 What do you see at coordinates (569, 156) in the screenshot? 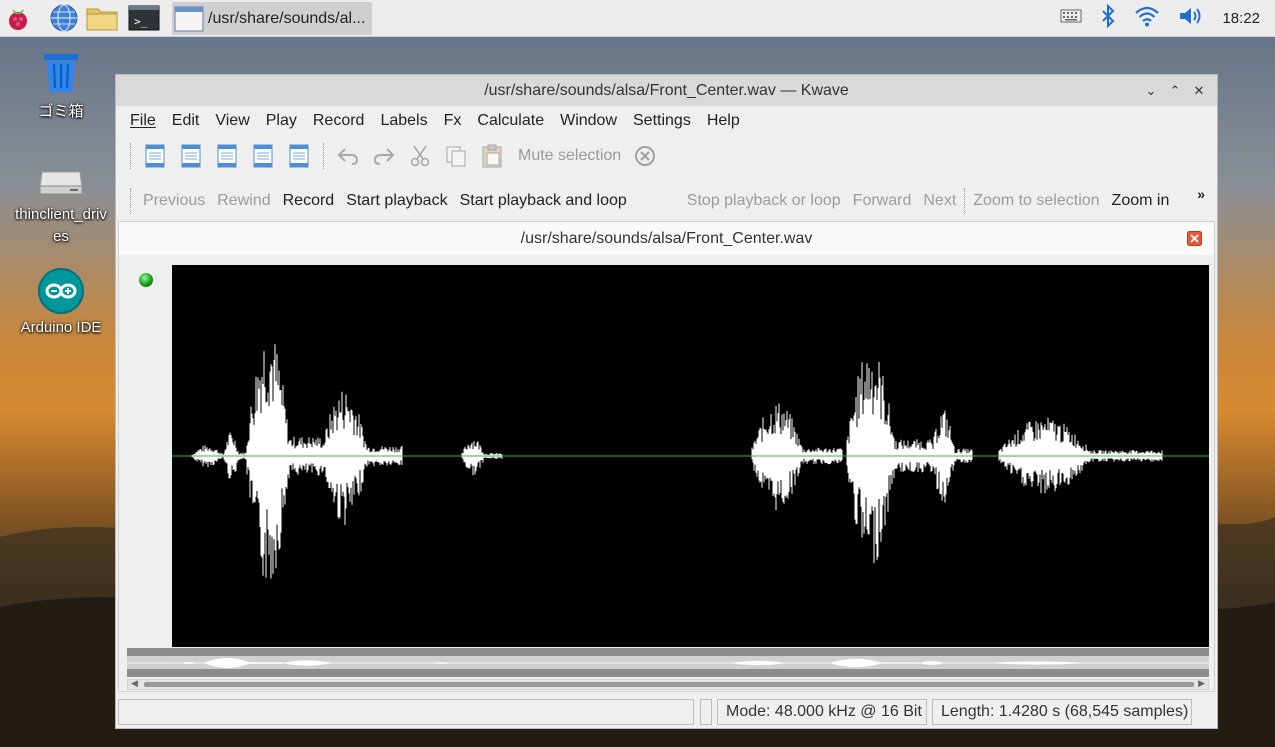
I see `mute-selection-button: Mute selection` at bounding box center [569, 156].